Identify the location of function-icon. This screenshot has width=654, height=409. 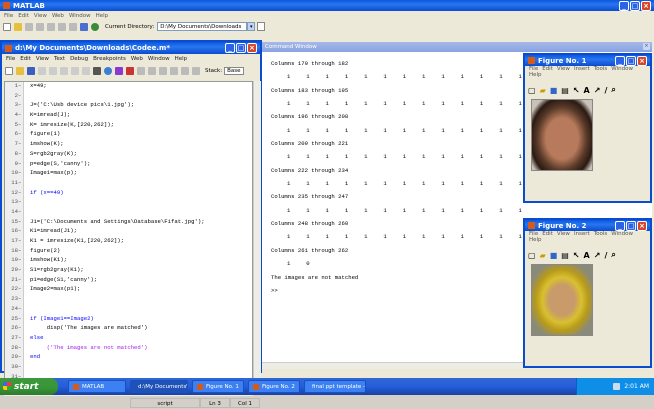
(119, 70).